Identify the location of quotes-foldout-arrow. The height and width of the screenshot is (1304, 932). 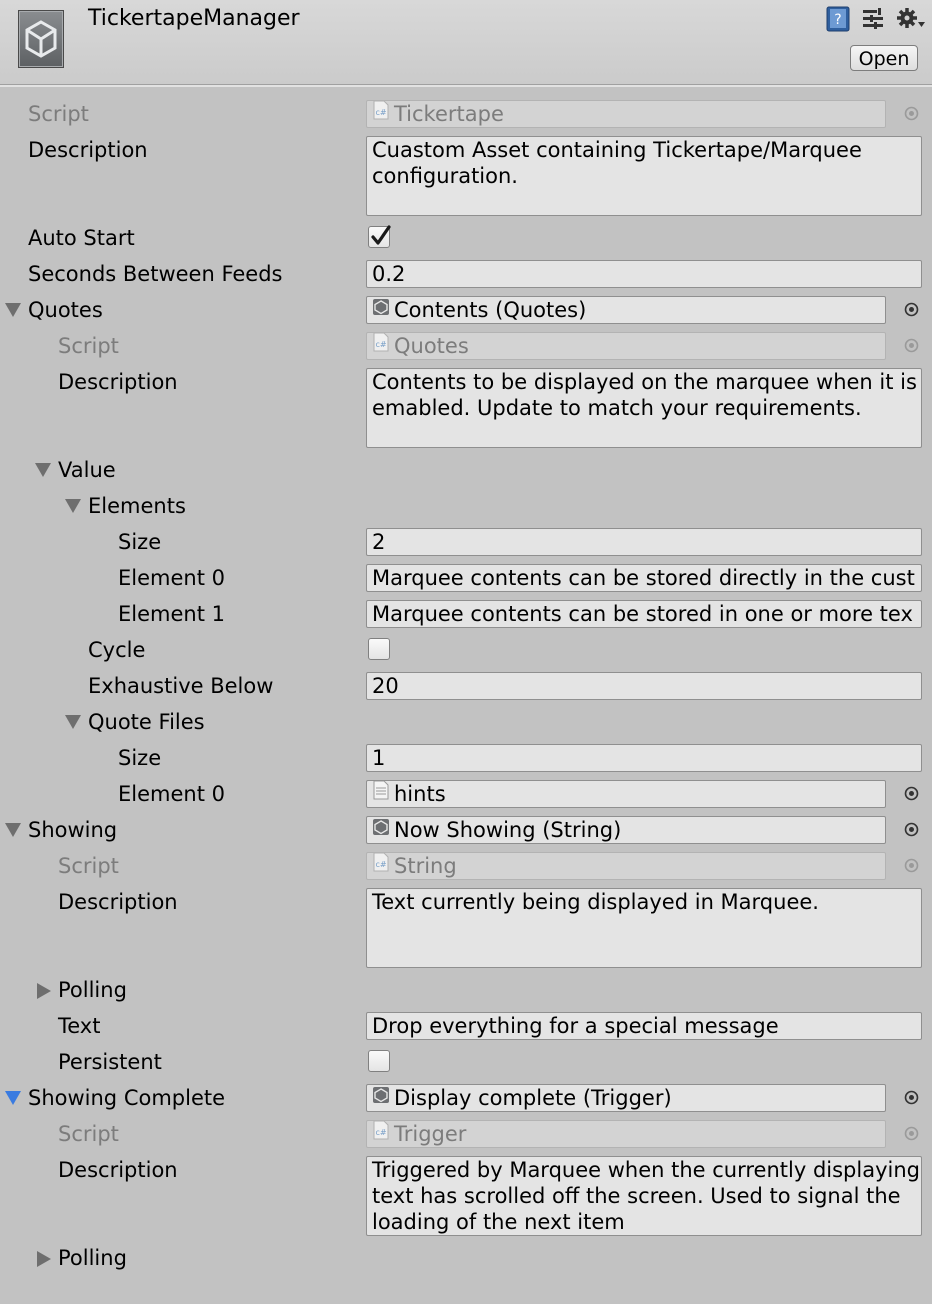
(14, 310).